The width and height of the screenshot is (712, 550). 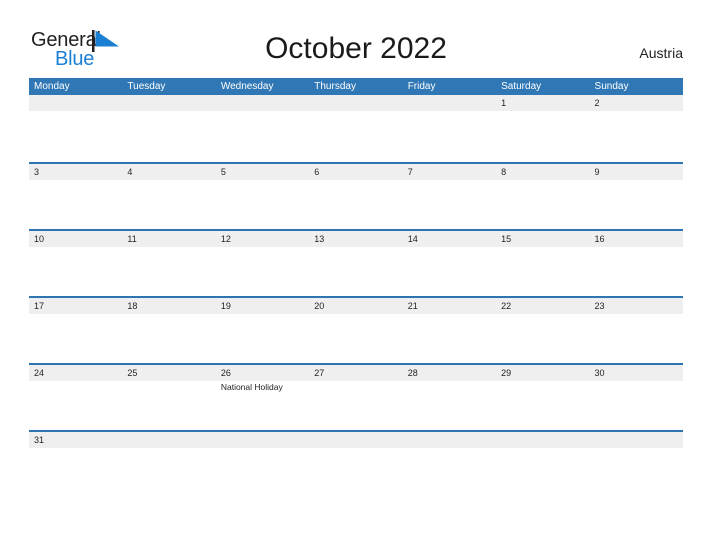 I want to click on day-cell: 4, so click(x=168, y=196).